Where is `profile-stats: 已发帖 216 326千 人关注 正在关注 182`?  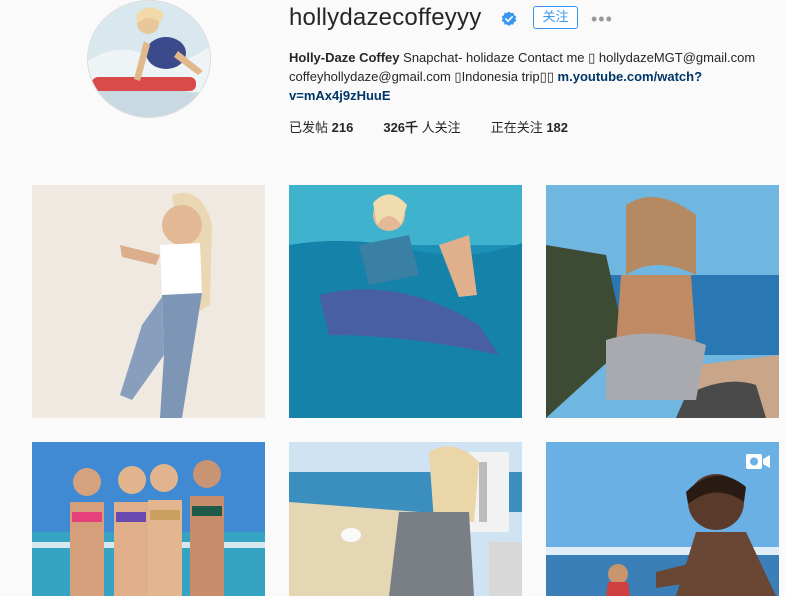 profile-stats: 已发帖 216 326千 人关注 正在关注 182 is located at coordinates (443, 126).